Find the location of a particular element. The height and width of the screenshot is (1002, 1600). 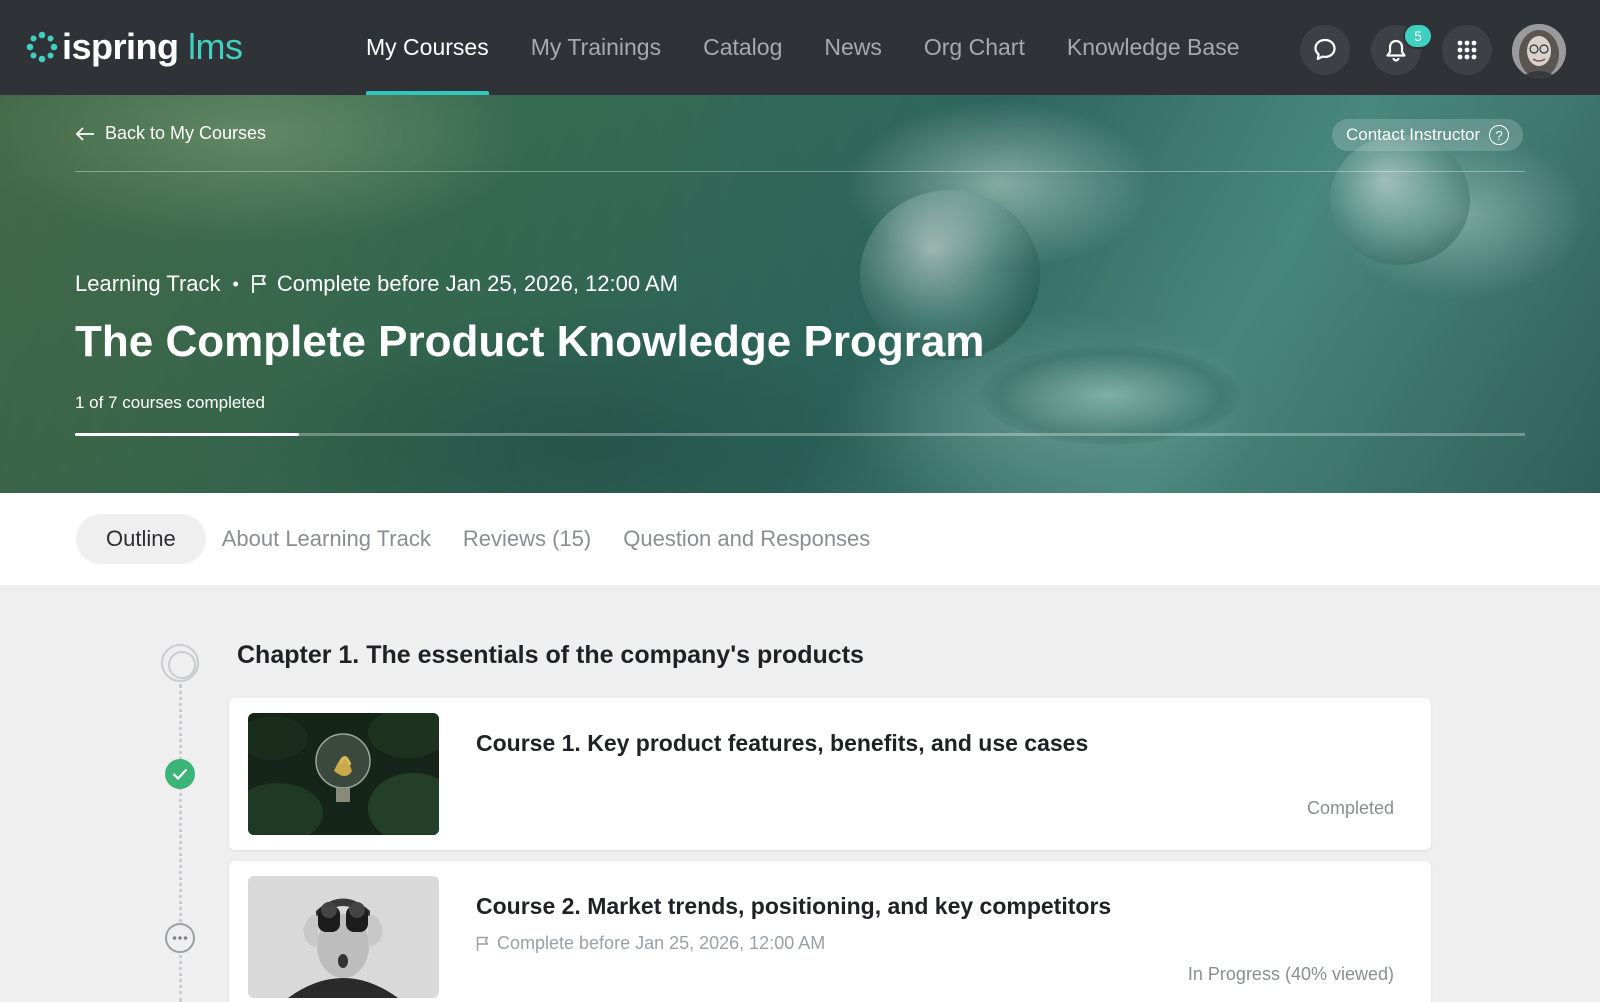

apps-button is located at coordinates (1467, 50).